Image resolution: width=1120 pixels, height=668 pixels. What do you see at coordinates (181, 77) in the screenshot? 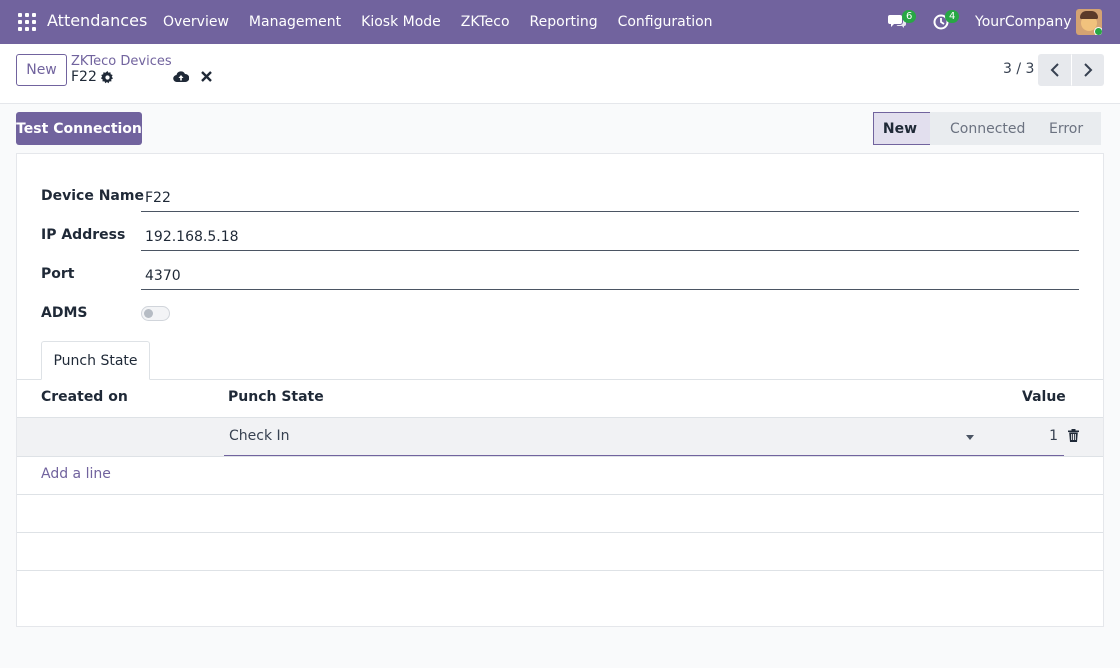
I see `save-cloud-icon` at bounding box center [181, 77].